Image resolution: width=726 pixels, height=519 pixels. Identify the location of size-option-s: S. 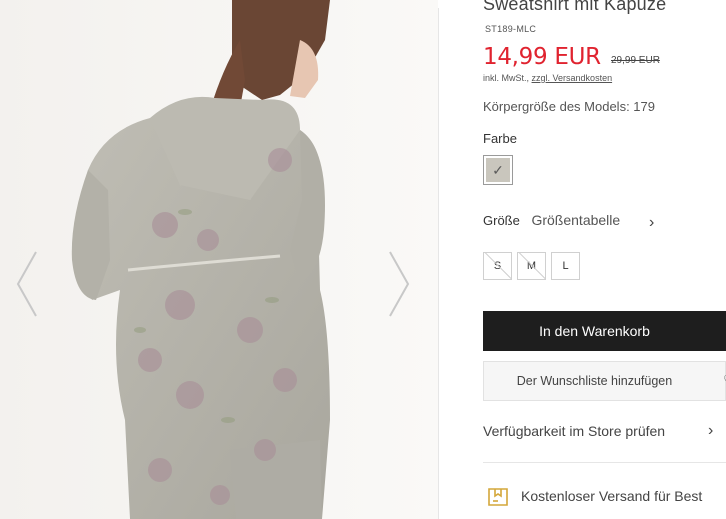
(497, 266).